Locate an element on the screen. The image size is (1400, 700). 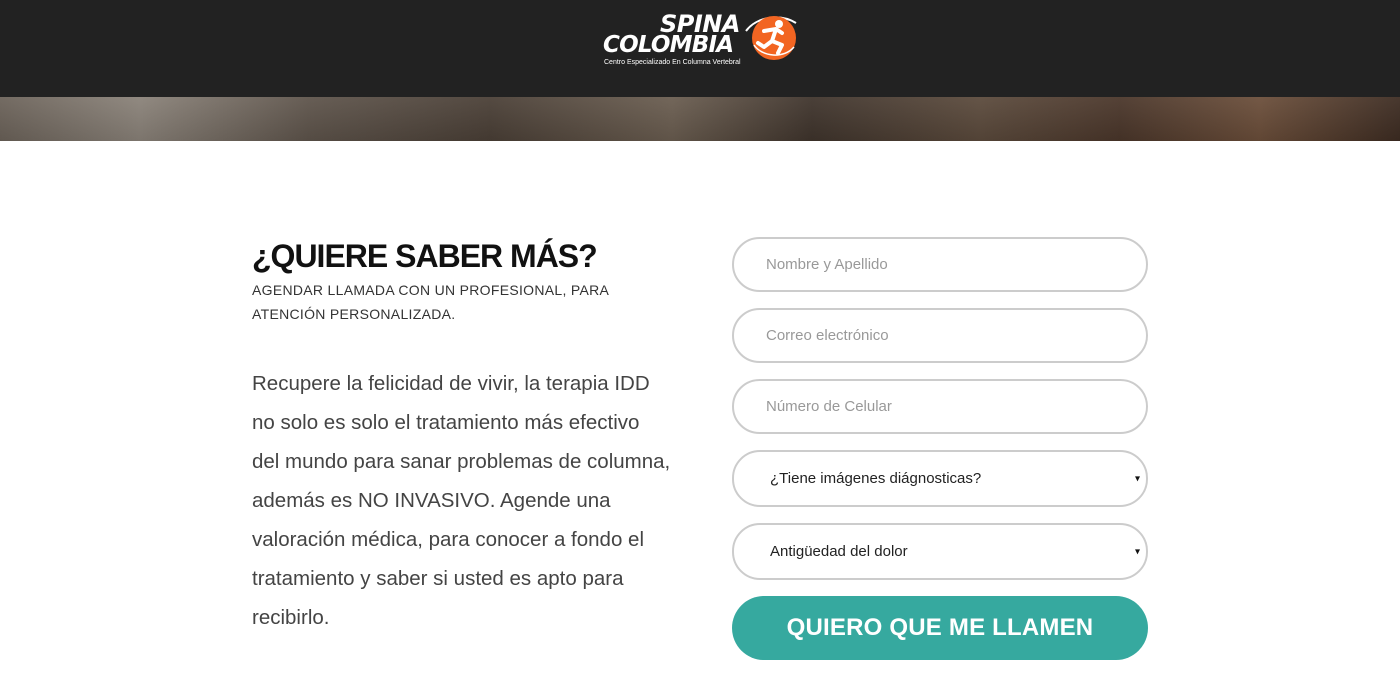
name-field is located at coordinates (940, 264).